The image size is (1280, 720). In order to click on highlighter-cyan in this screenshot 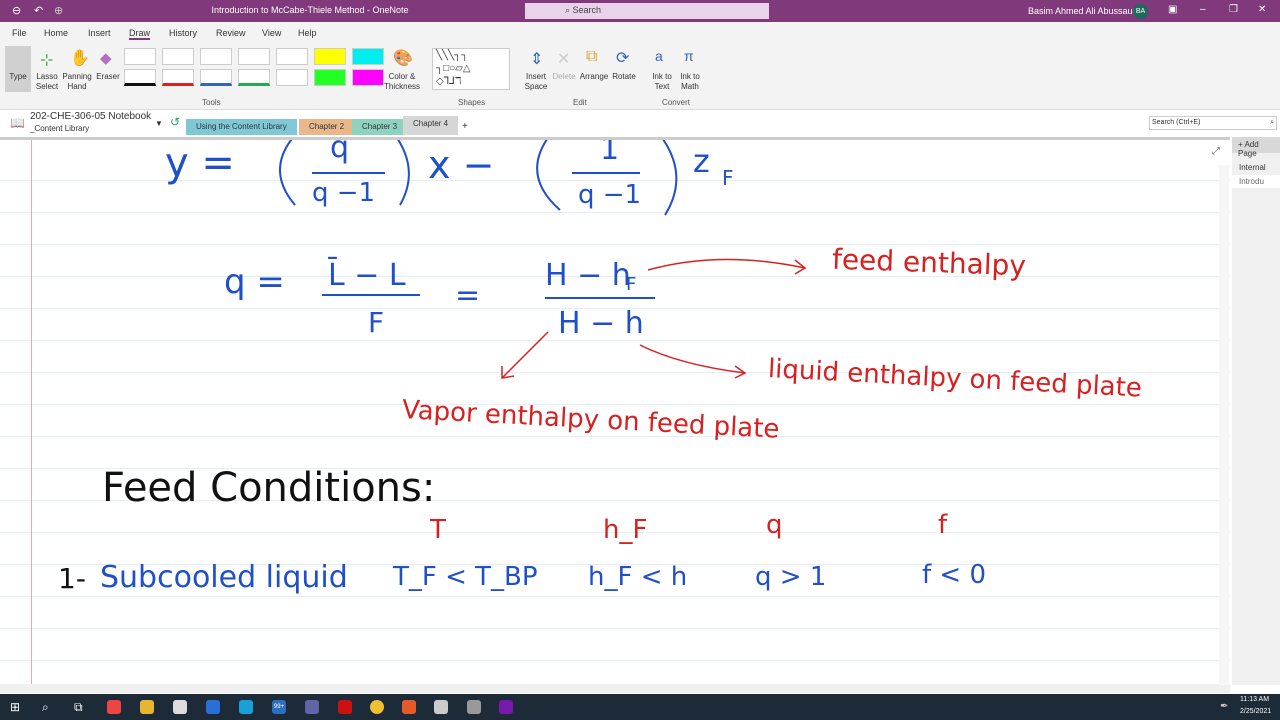, I will do `click(368, 56)`.